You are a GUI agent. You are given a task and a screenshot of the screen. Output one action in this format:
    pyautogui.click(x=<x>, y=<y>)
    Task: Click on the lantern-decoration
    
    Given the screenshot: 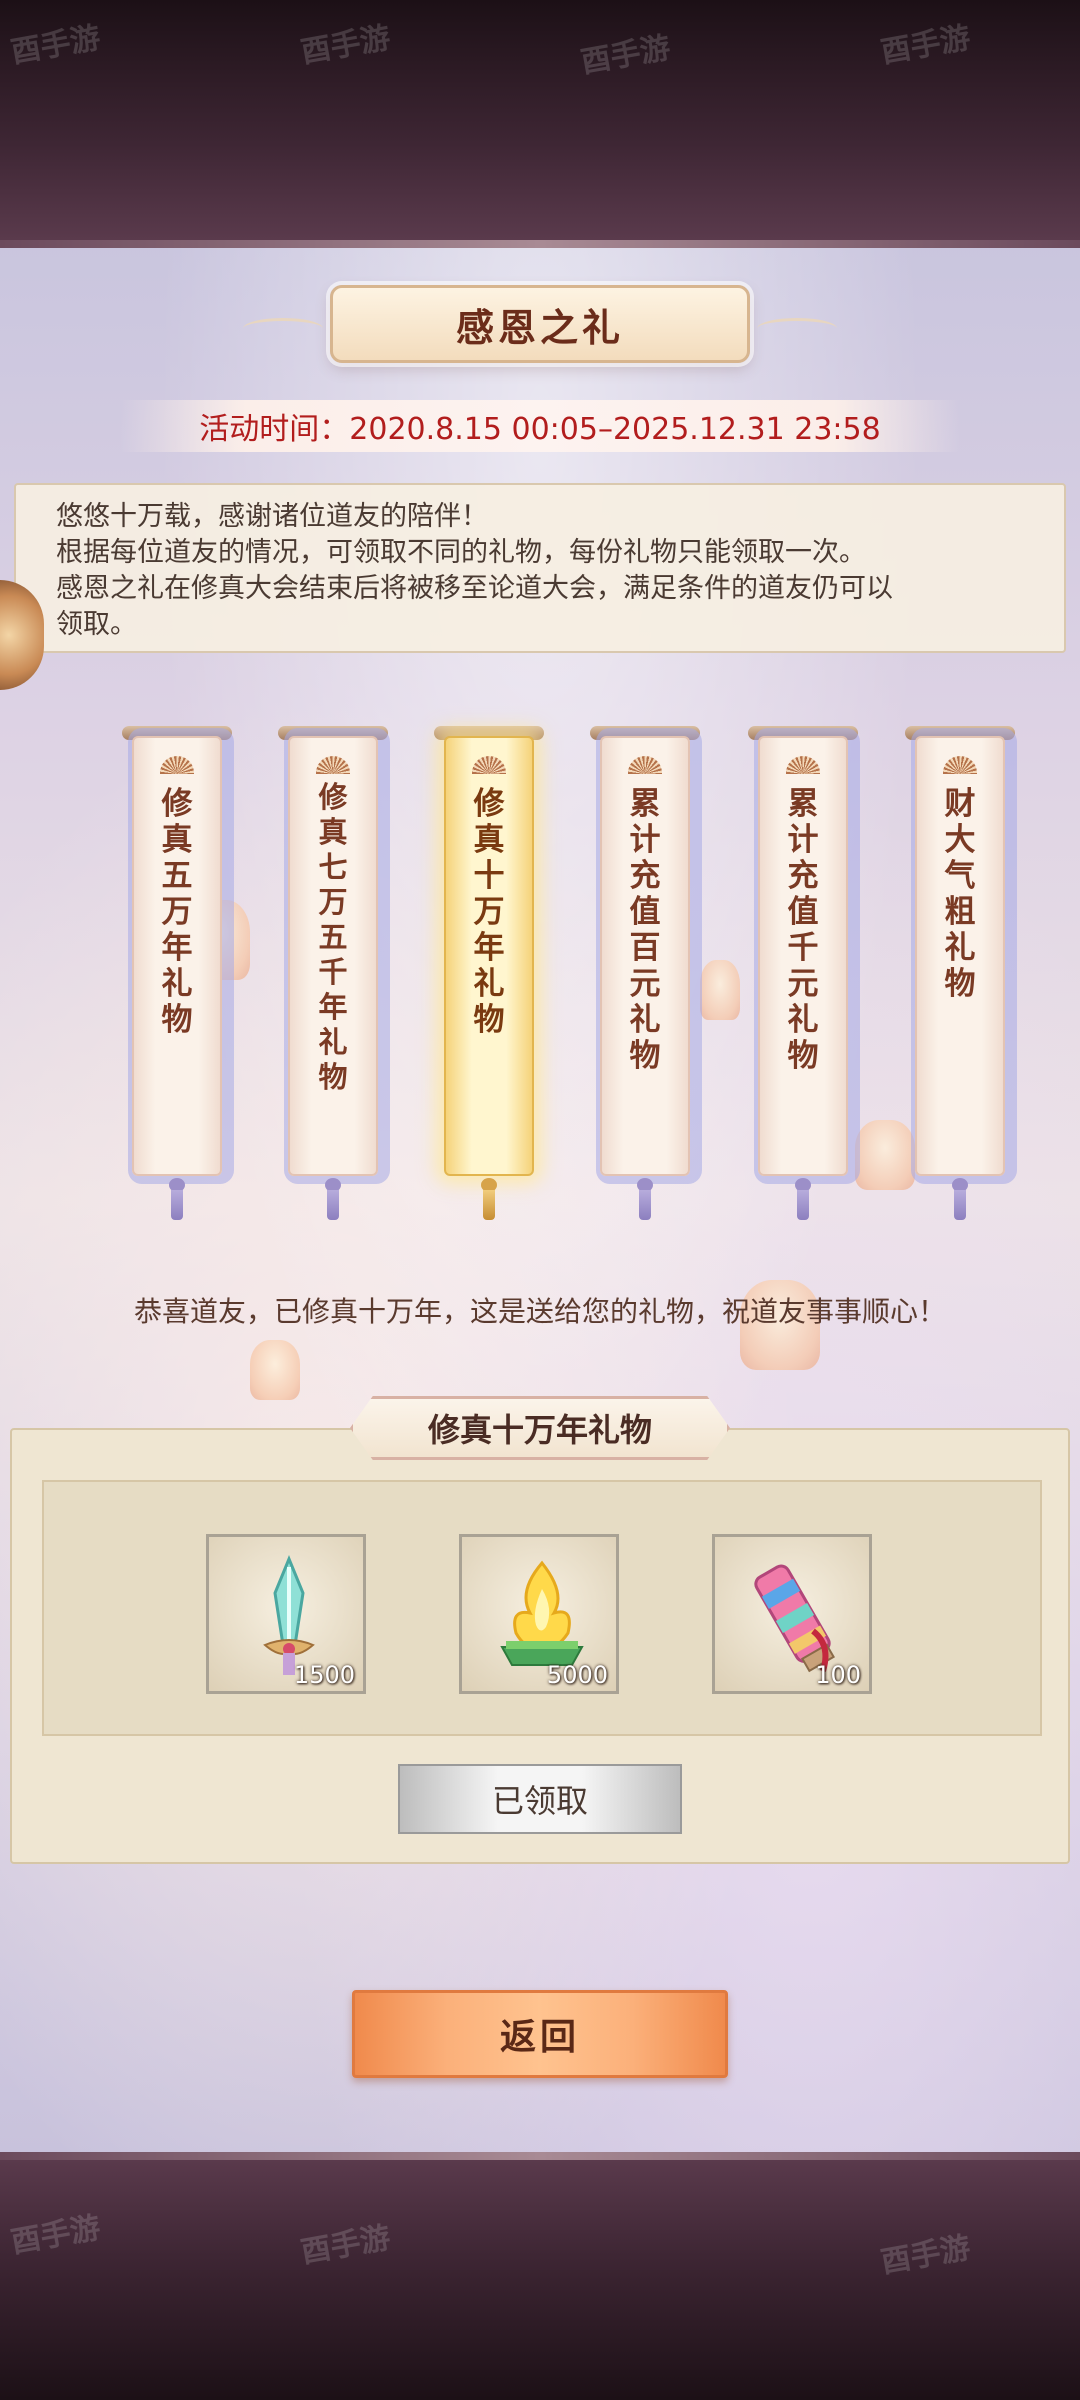 What is the action you would take?
    pyautogui.click(x=275, y=1370)
    